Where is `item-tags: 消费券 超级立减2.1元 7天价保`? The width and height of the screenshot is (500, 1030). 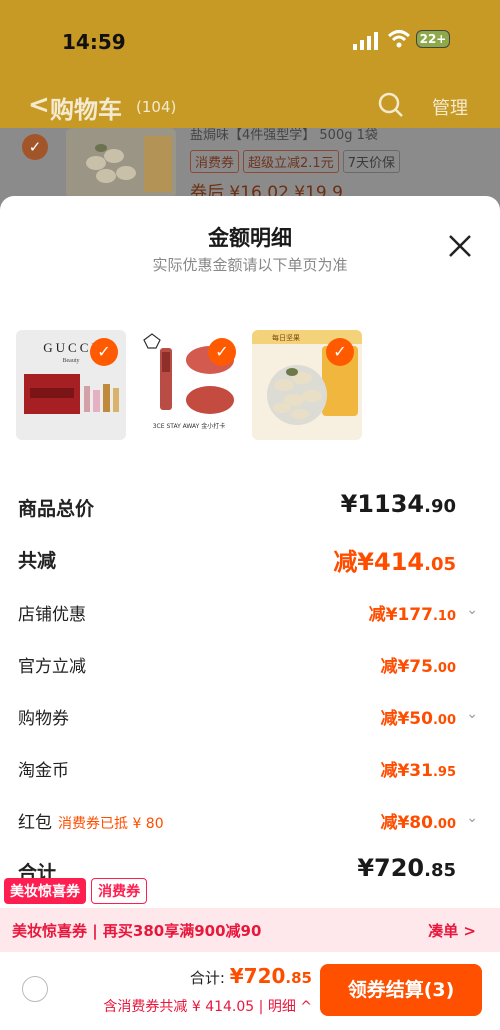 item-tags: 消费券 超级立减2.1元 7天价保 is located at coordinates (297, 161).